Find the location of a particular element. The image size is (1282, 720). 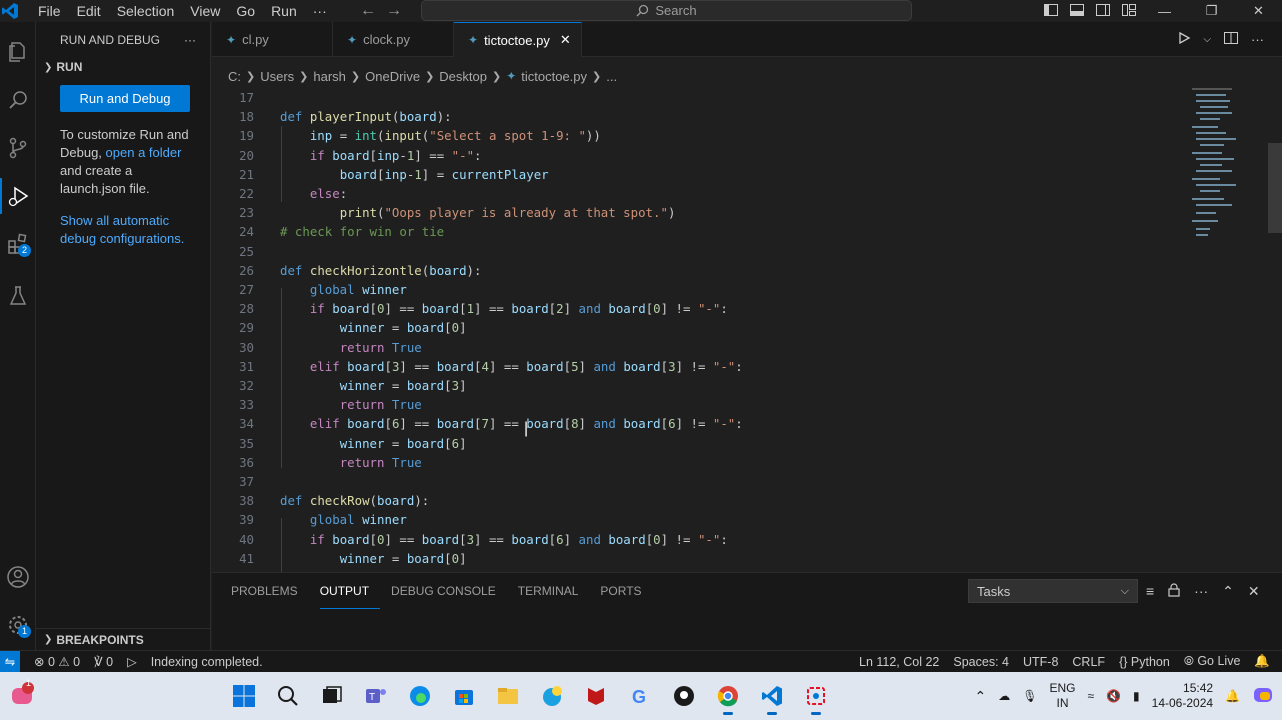

tab-ports: PORTS is located at coordinates (626, 591).